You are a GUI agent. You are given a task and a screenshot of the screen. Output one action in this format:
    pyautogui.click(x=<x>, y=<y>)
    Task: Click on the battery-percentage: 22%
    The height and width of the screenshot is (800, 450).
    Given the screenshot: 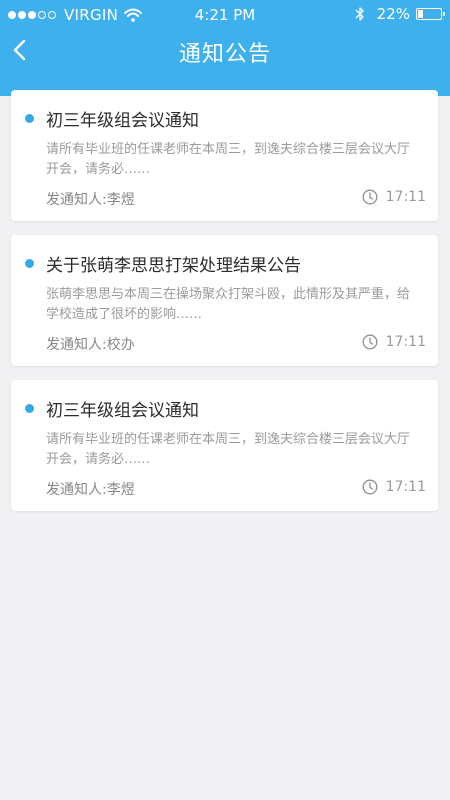 What is the action you would take?
    pyautogui.click(x=393, y=14)
    